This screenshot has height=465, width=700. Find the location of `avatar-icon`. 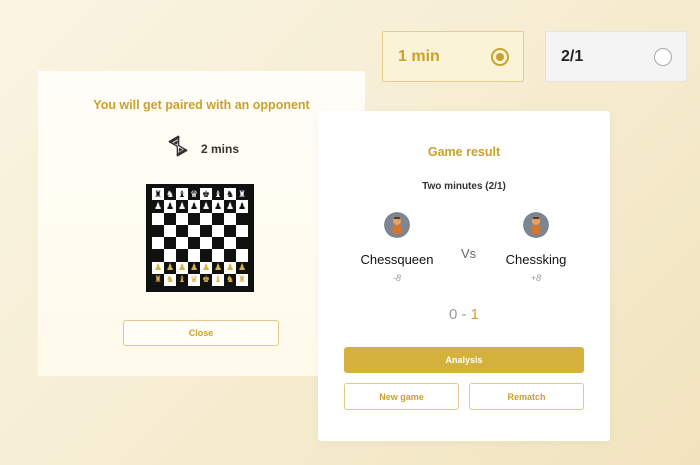

avatar-icon is located at coordinates (397, 225).